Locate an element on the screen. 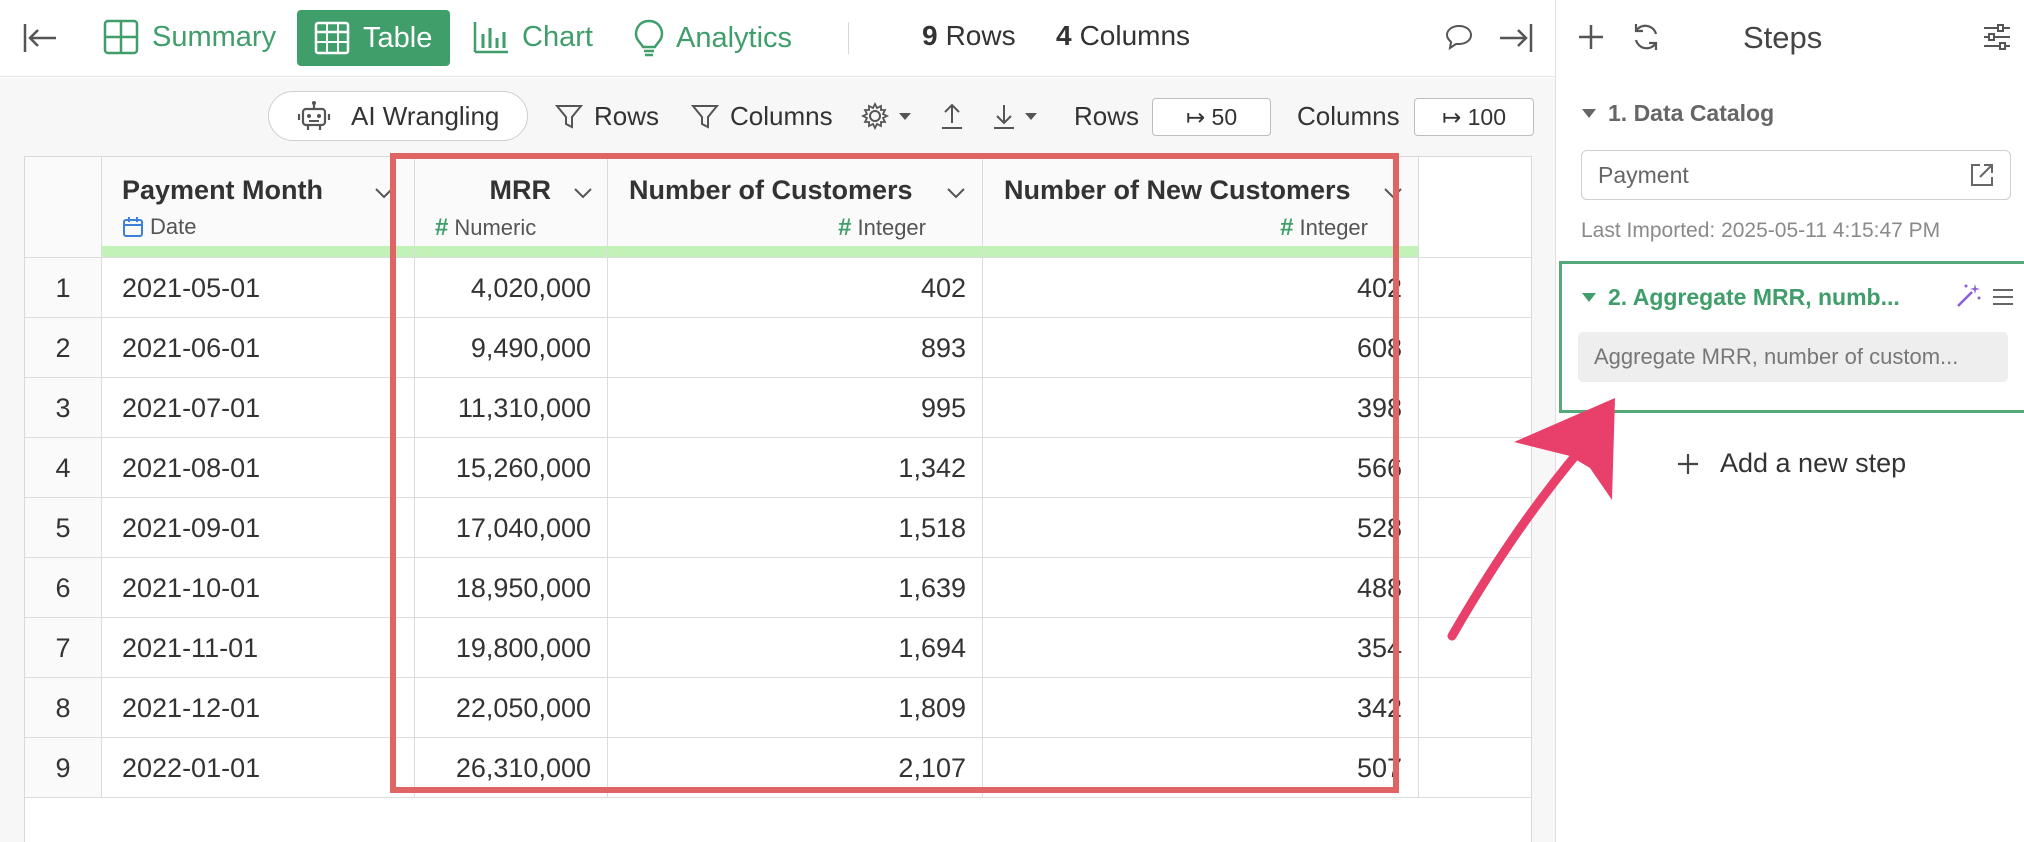 The width and height of the screenshot is (2024, 842). table-row: 9 2022-01-01 26,310,000 2,107 507 is located at coordinates (778, 767).